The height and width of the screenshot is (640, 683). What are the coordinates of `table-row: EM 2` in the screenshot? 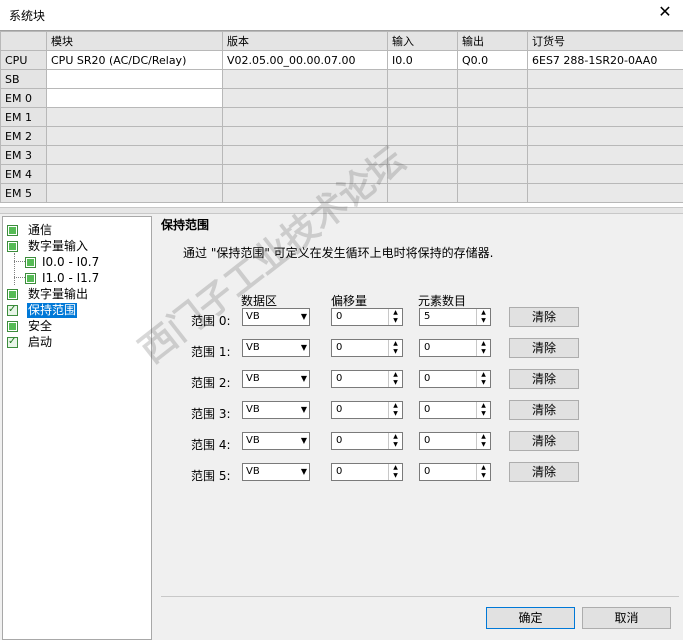 It's located at (341, 136).